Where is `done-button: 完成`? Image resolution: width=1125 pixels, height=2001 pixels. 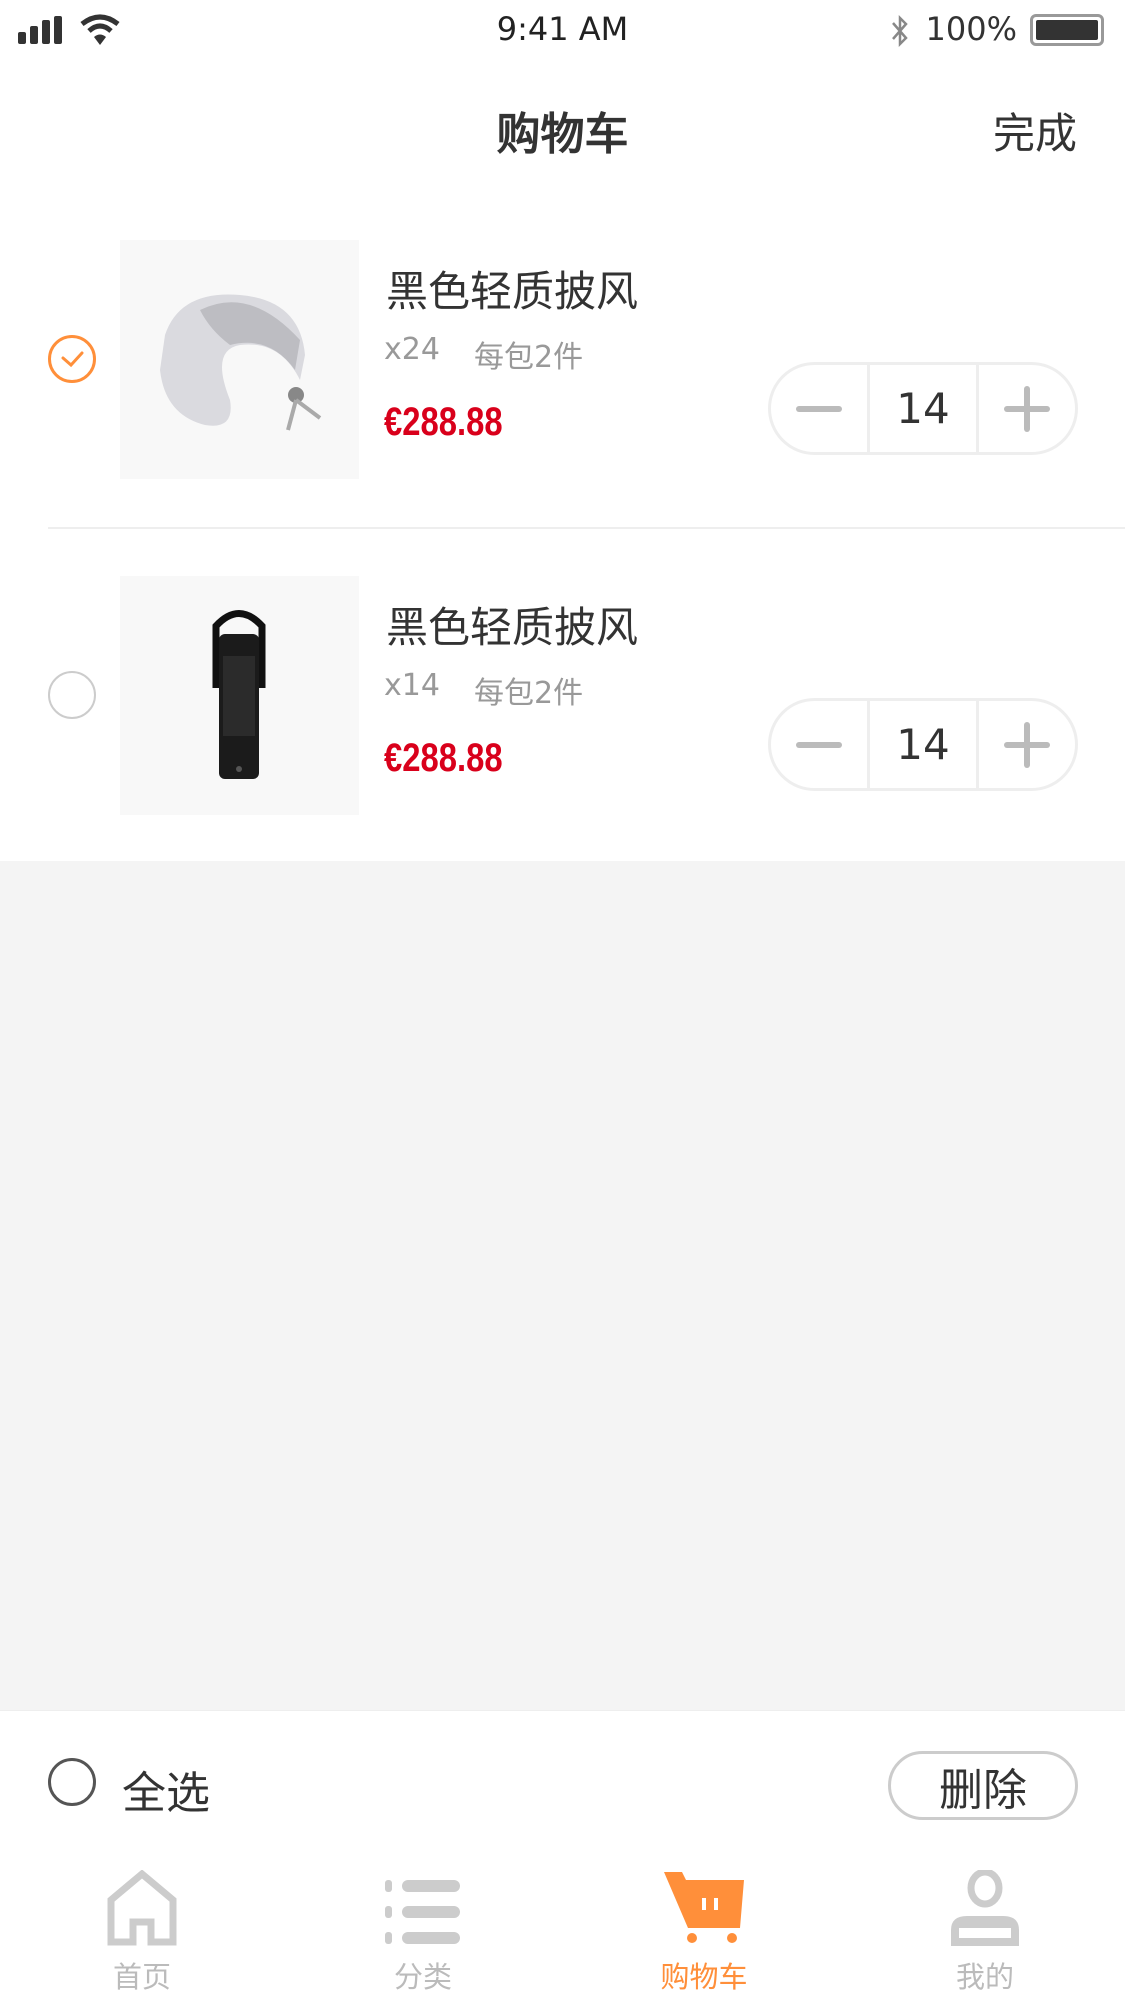 done-button: 完成 is located at coordinates (1035, 130).